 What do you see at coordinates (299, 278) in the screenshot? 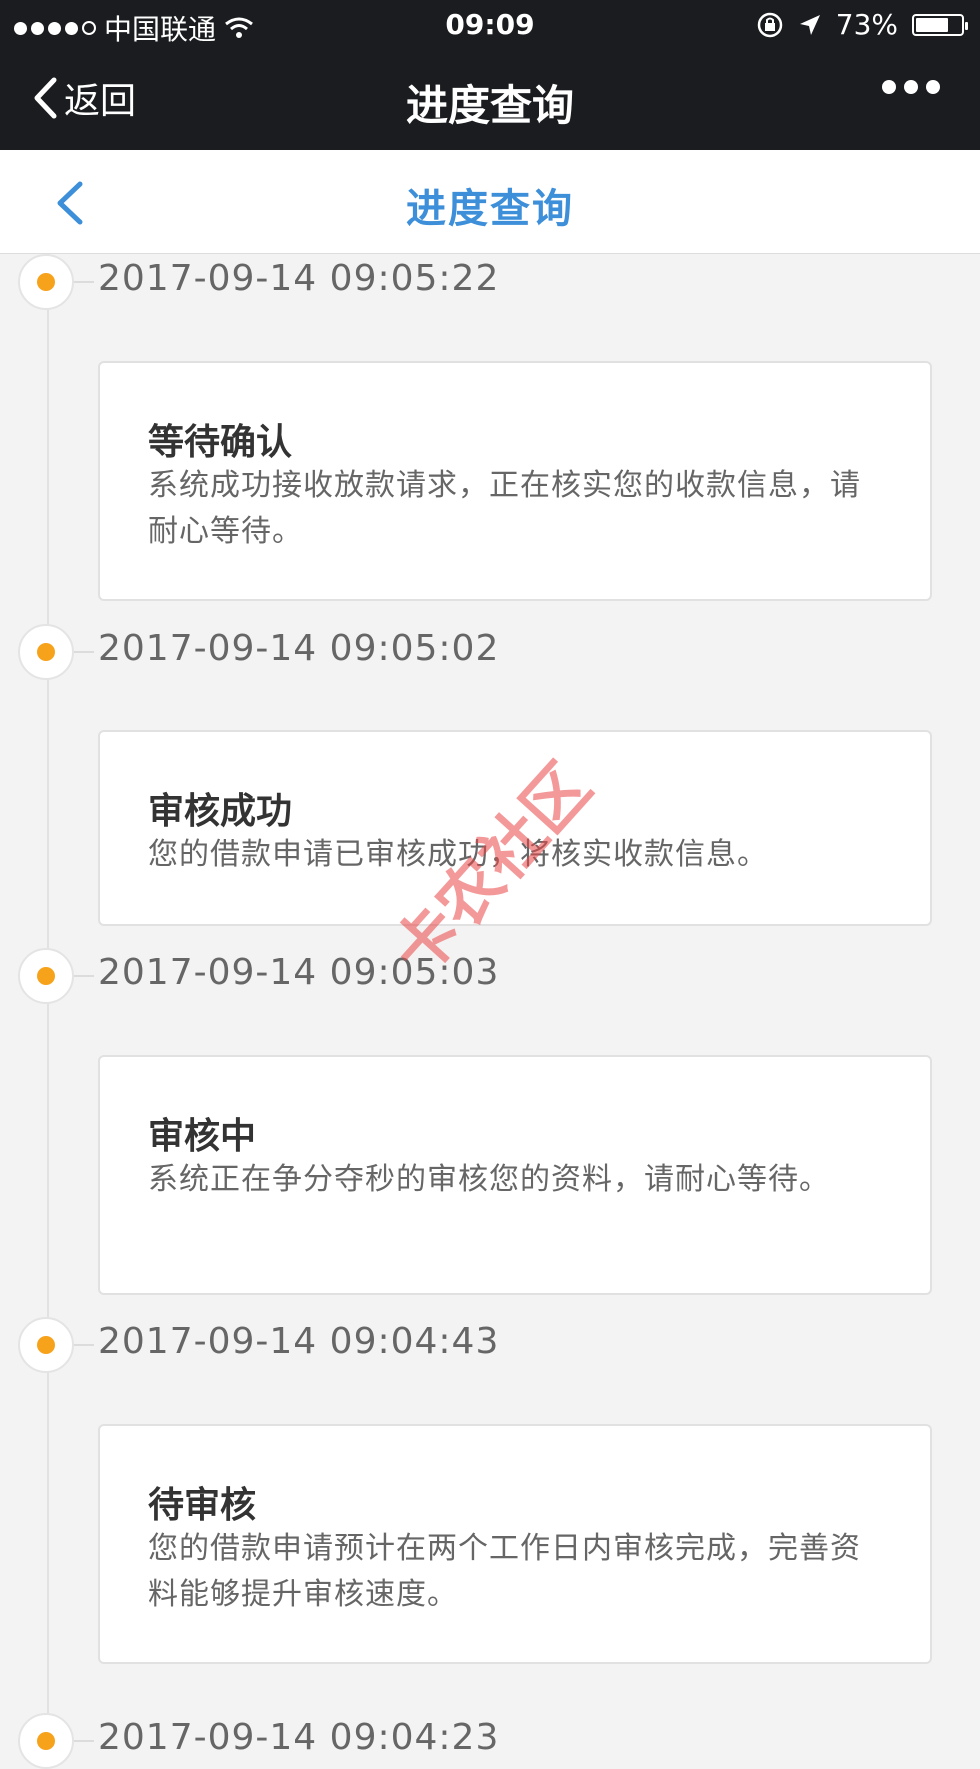
I see `entry-time: 2017-09-14 09:05:22` at bounding box center [299, 278].